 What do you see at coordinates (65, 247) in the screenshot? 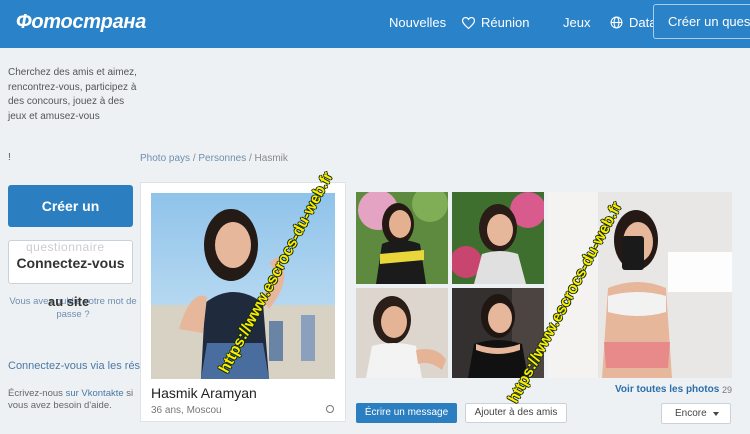
I see `ghost-questionnaire-text: questionnaire` at bounding box center [65, 247].